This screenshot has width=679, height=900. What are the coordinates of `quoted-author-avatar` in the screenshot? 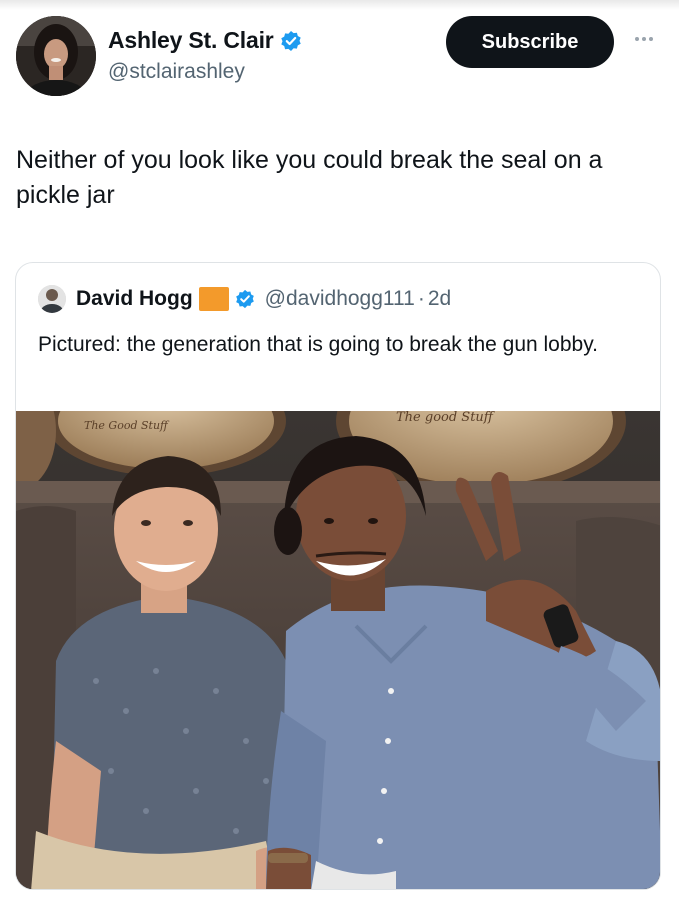 It's located at (52, 299).